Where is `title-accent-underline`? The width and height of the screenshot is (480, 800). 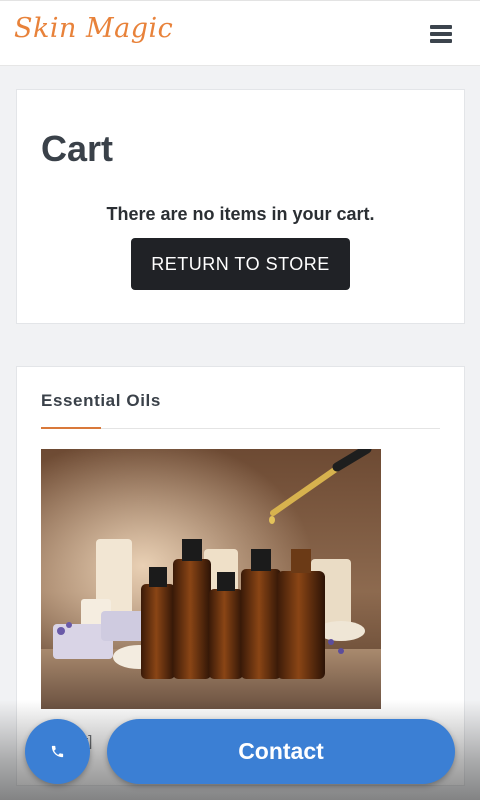 title-accent-underline is located at coordinates (71, 428).